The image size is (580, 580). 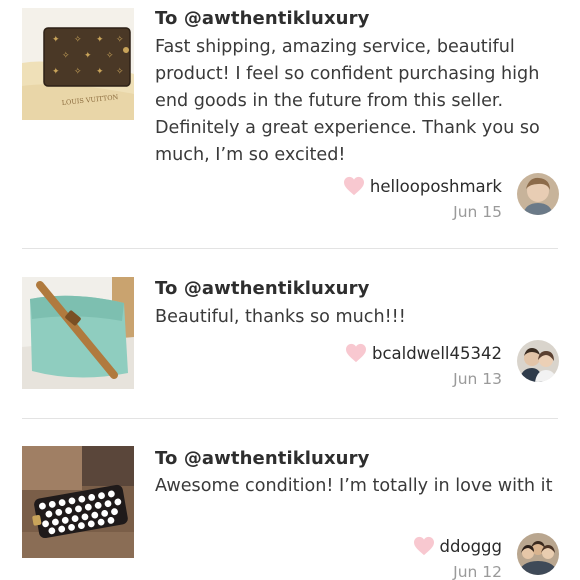 I want to click on reviewer-username: ddoggg, so click(x=471, y=546).